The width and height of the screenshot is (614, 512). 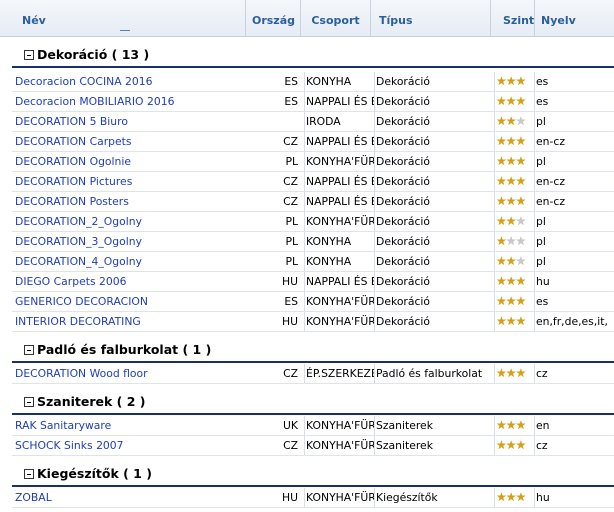 I want to click on category-cell: KONYHA'FÜRI, so click(x=340, y=161).